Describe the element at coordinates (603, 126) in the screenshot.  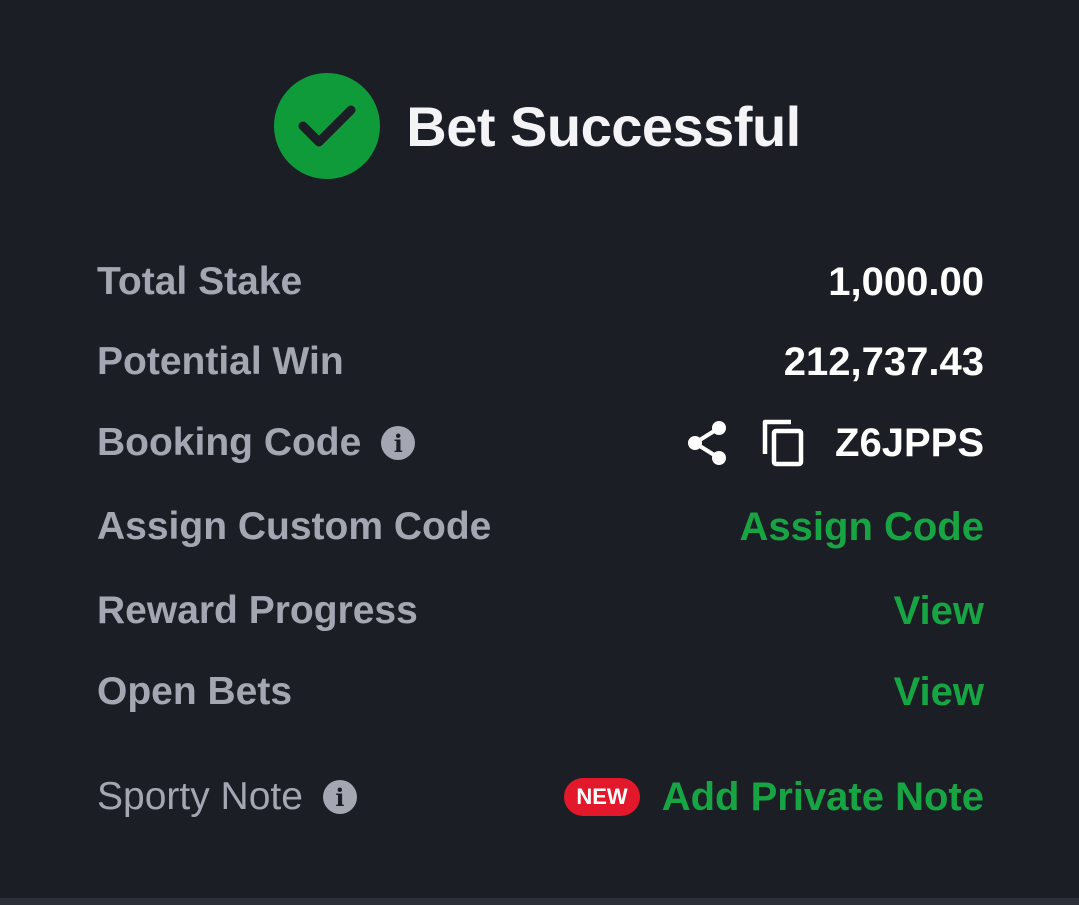
I see `page-title: Bet Successful` at that location.